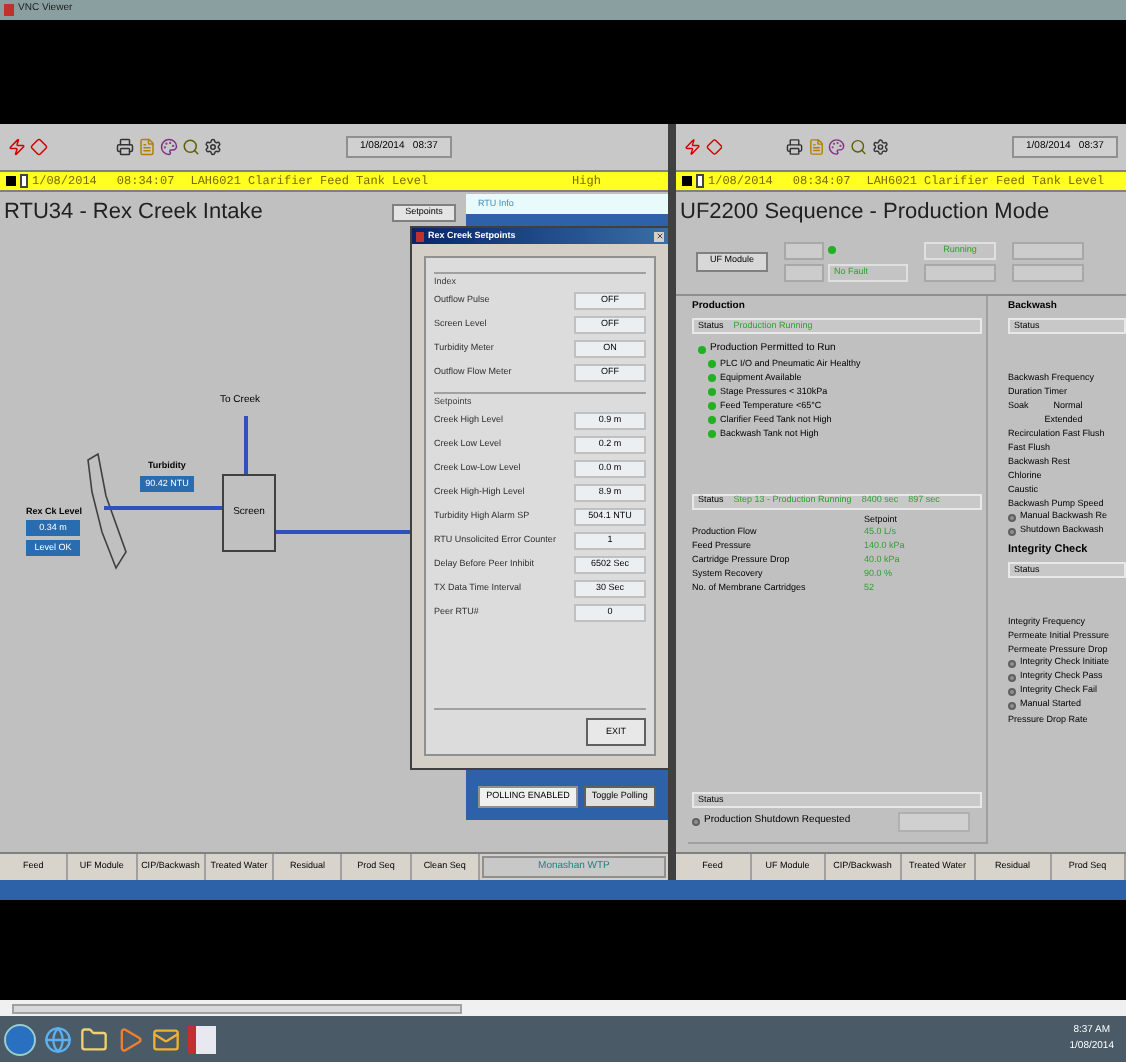 Image resolution: width=1126 pixels, height=1062 pixels. What do you see at coordinates (58, 1039) in the screenshot?
I see `globe-icon` at bounding box center [58, 1039].